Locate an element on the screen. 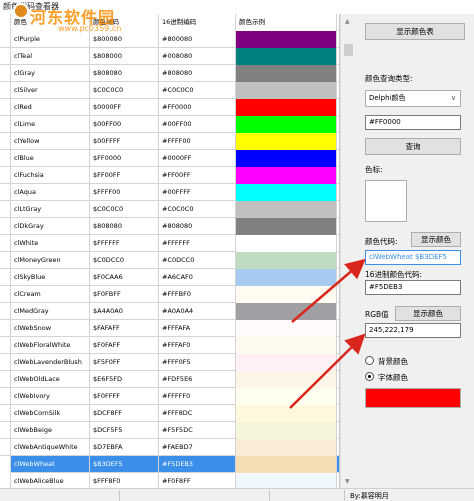  table-row: clWebLavenderBlush $F5F0FF #FFF0F5 is located at coordinates (169, 362).